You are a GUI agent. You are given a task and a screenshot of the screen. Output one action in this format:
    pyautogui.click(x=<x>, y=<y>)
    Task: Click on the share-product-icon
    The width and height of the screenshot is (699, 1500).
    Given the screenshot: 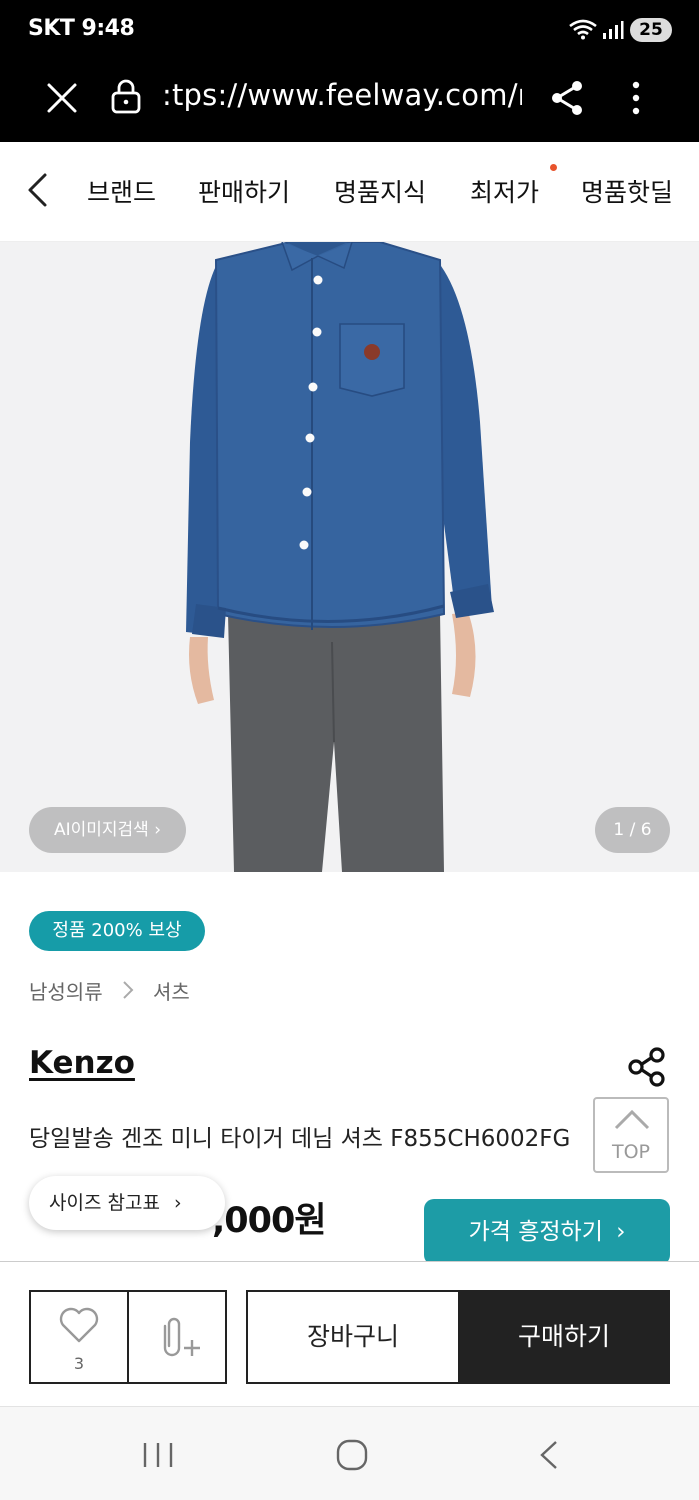 What is the action you would take?
    pyautogui.click(x=647, y=1067)
    